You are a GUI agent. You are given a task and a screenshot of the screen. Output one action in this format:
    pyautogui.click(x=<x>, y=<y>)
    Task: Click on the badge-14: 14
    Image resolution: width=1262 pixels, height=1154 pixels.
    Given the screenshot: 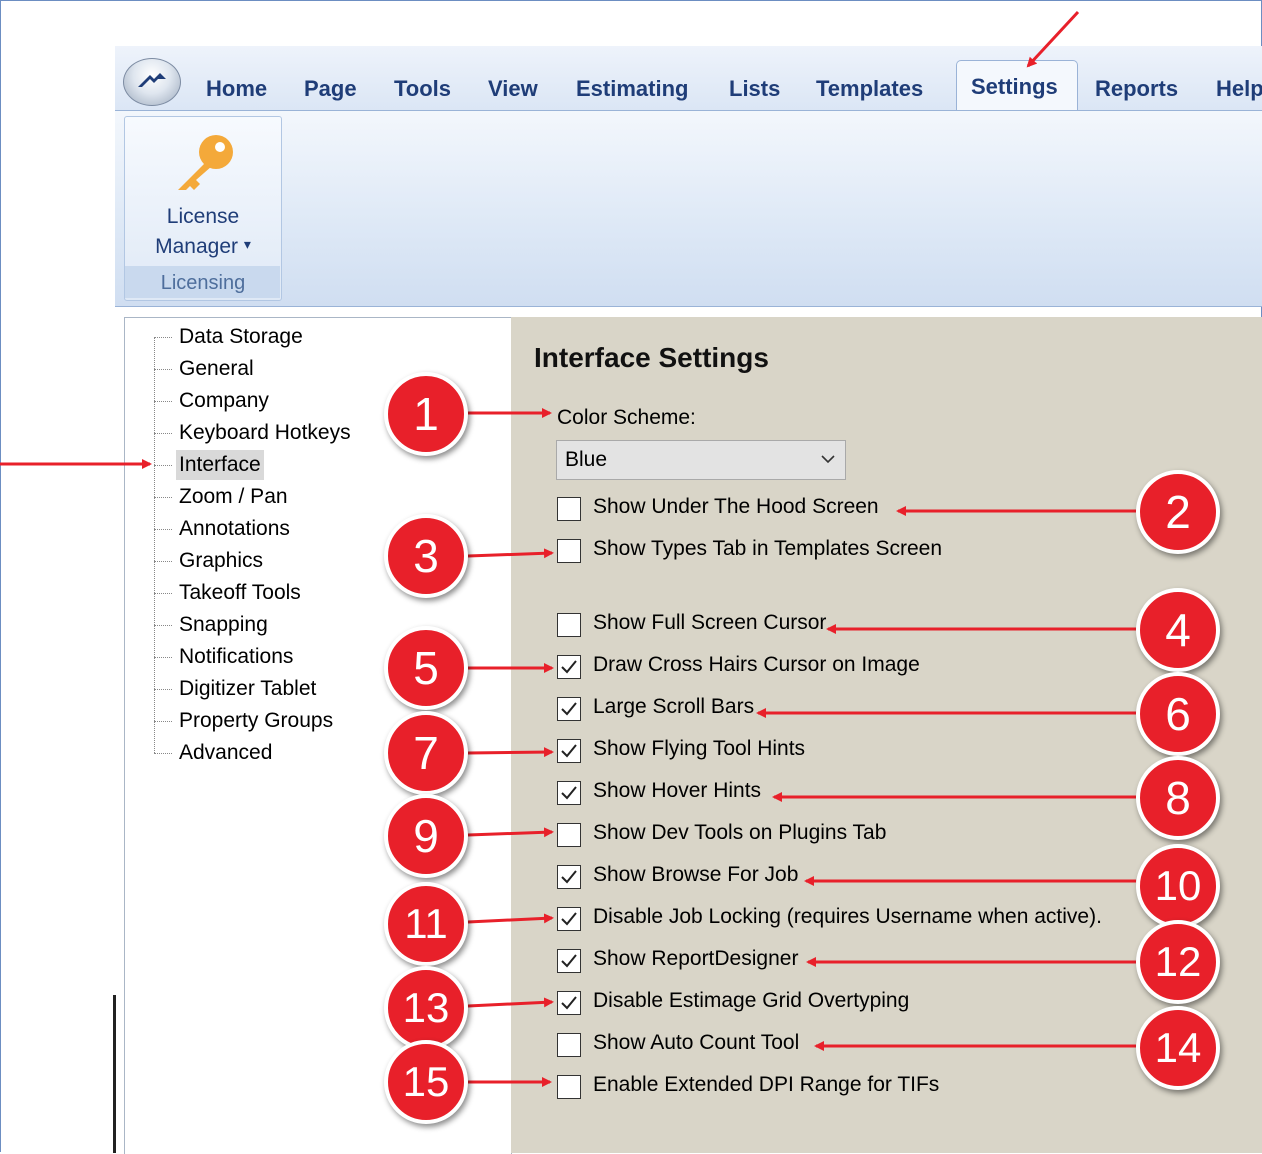 What is the action you would take?
    pyautogui.click(x=1178, y=1048)
    